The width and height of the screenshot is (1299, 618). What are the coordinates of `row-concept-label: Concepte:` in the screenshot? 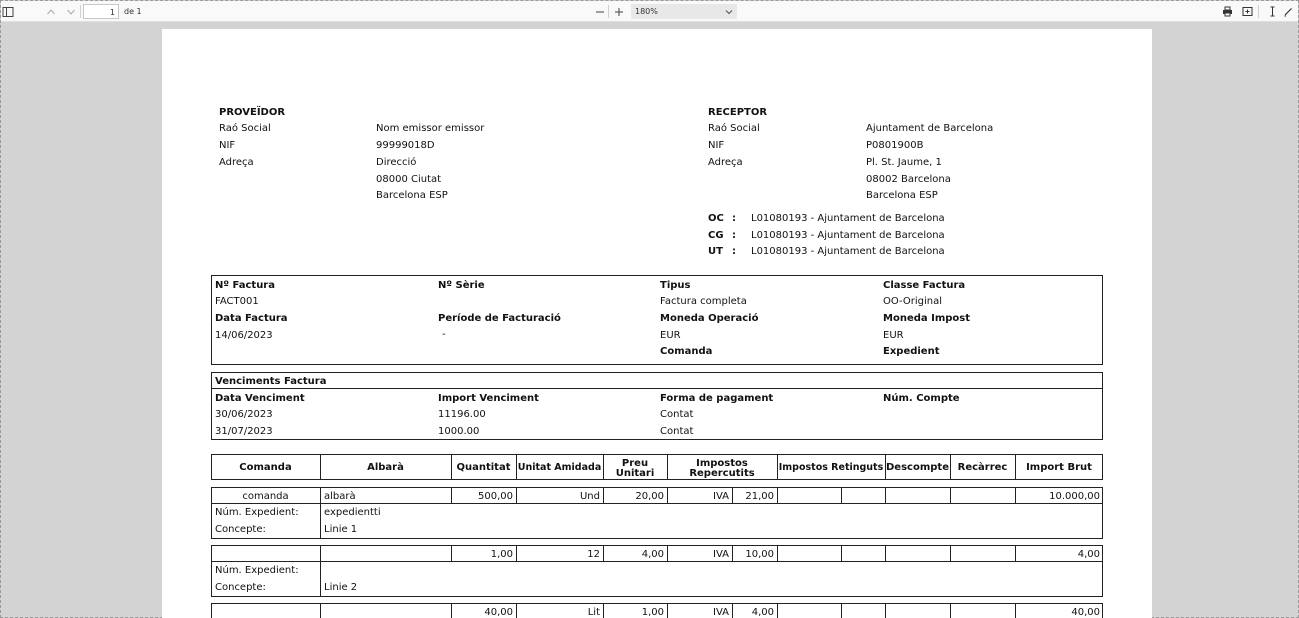 It's located at (240, 529).